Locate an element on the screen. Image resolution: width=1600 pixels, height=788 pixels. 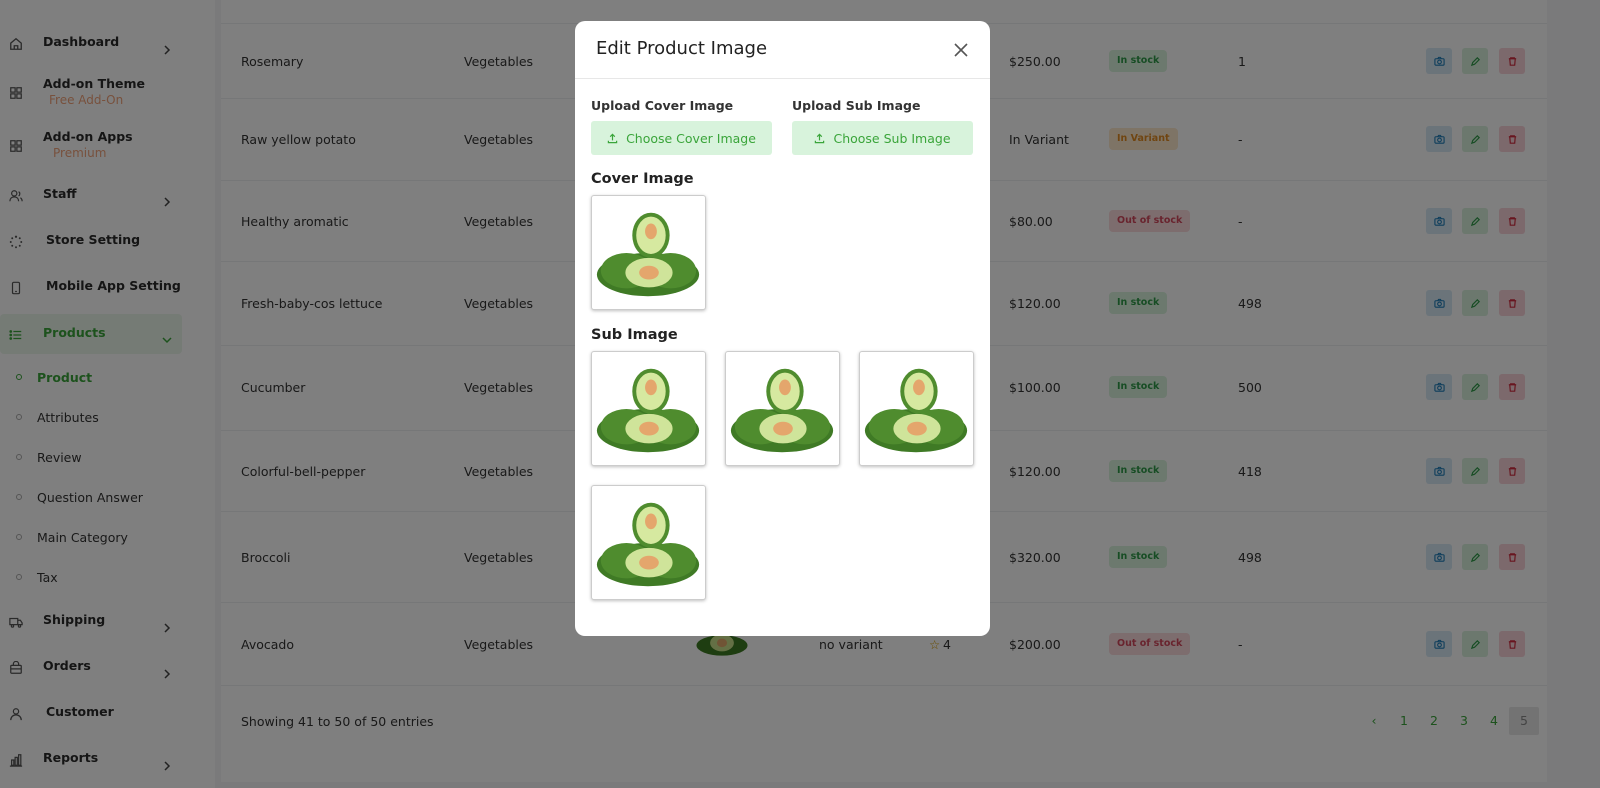
upload-cover-label: Upload Cover Image is located at coordinates (662, 105).